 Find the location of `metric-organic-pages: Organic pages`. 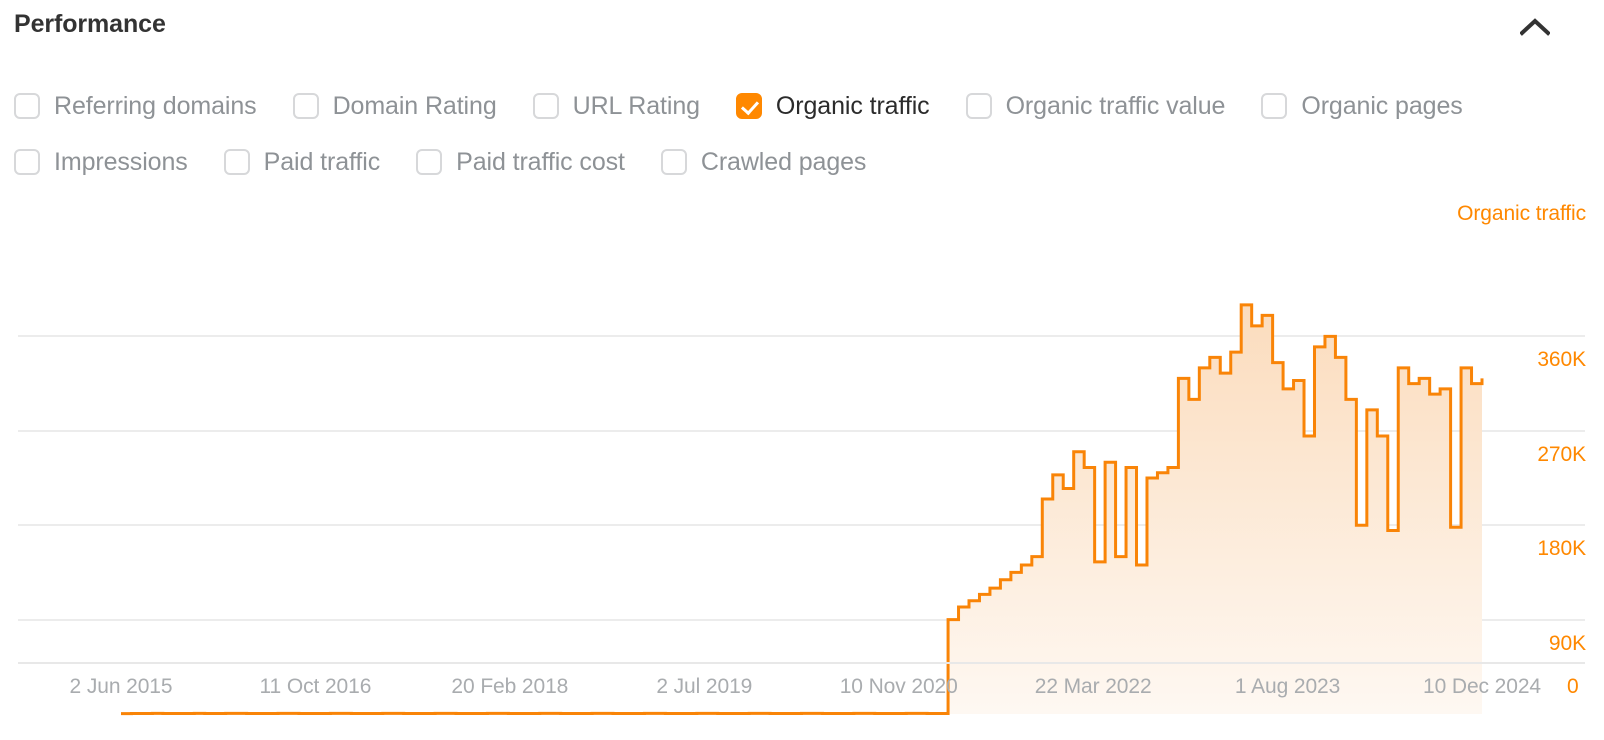

metric-organic-pages: Organic pages is located at coordinates (1362, 106).